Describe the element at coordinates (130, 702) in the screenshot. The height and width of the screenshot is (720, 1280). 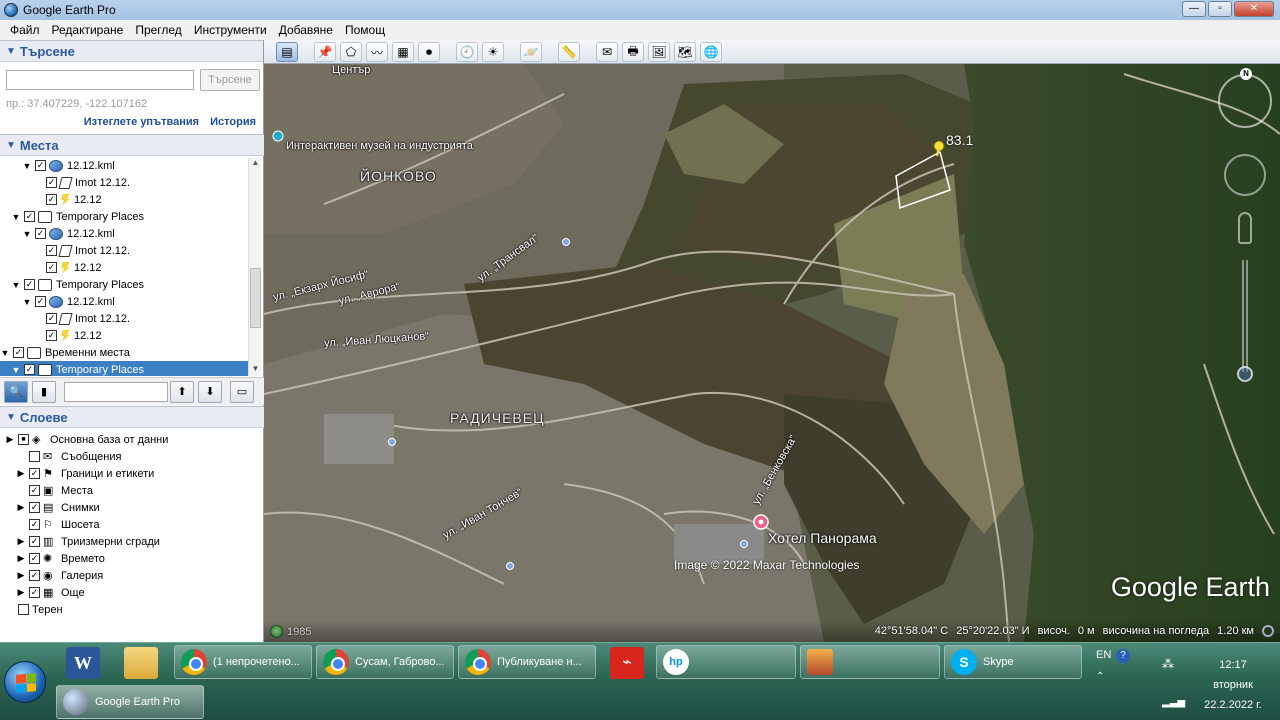
I see `task-google-earth-pro: Google Earth Pro` at that location.